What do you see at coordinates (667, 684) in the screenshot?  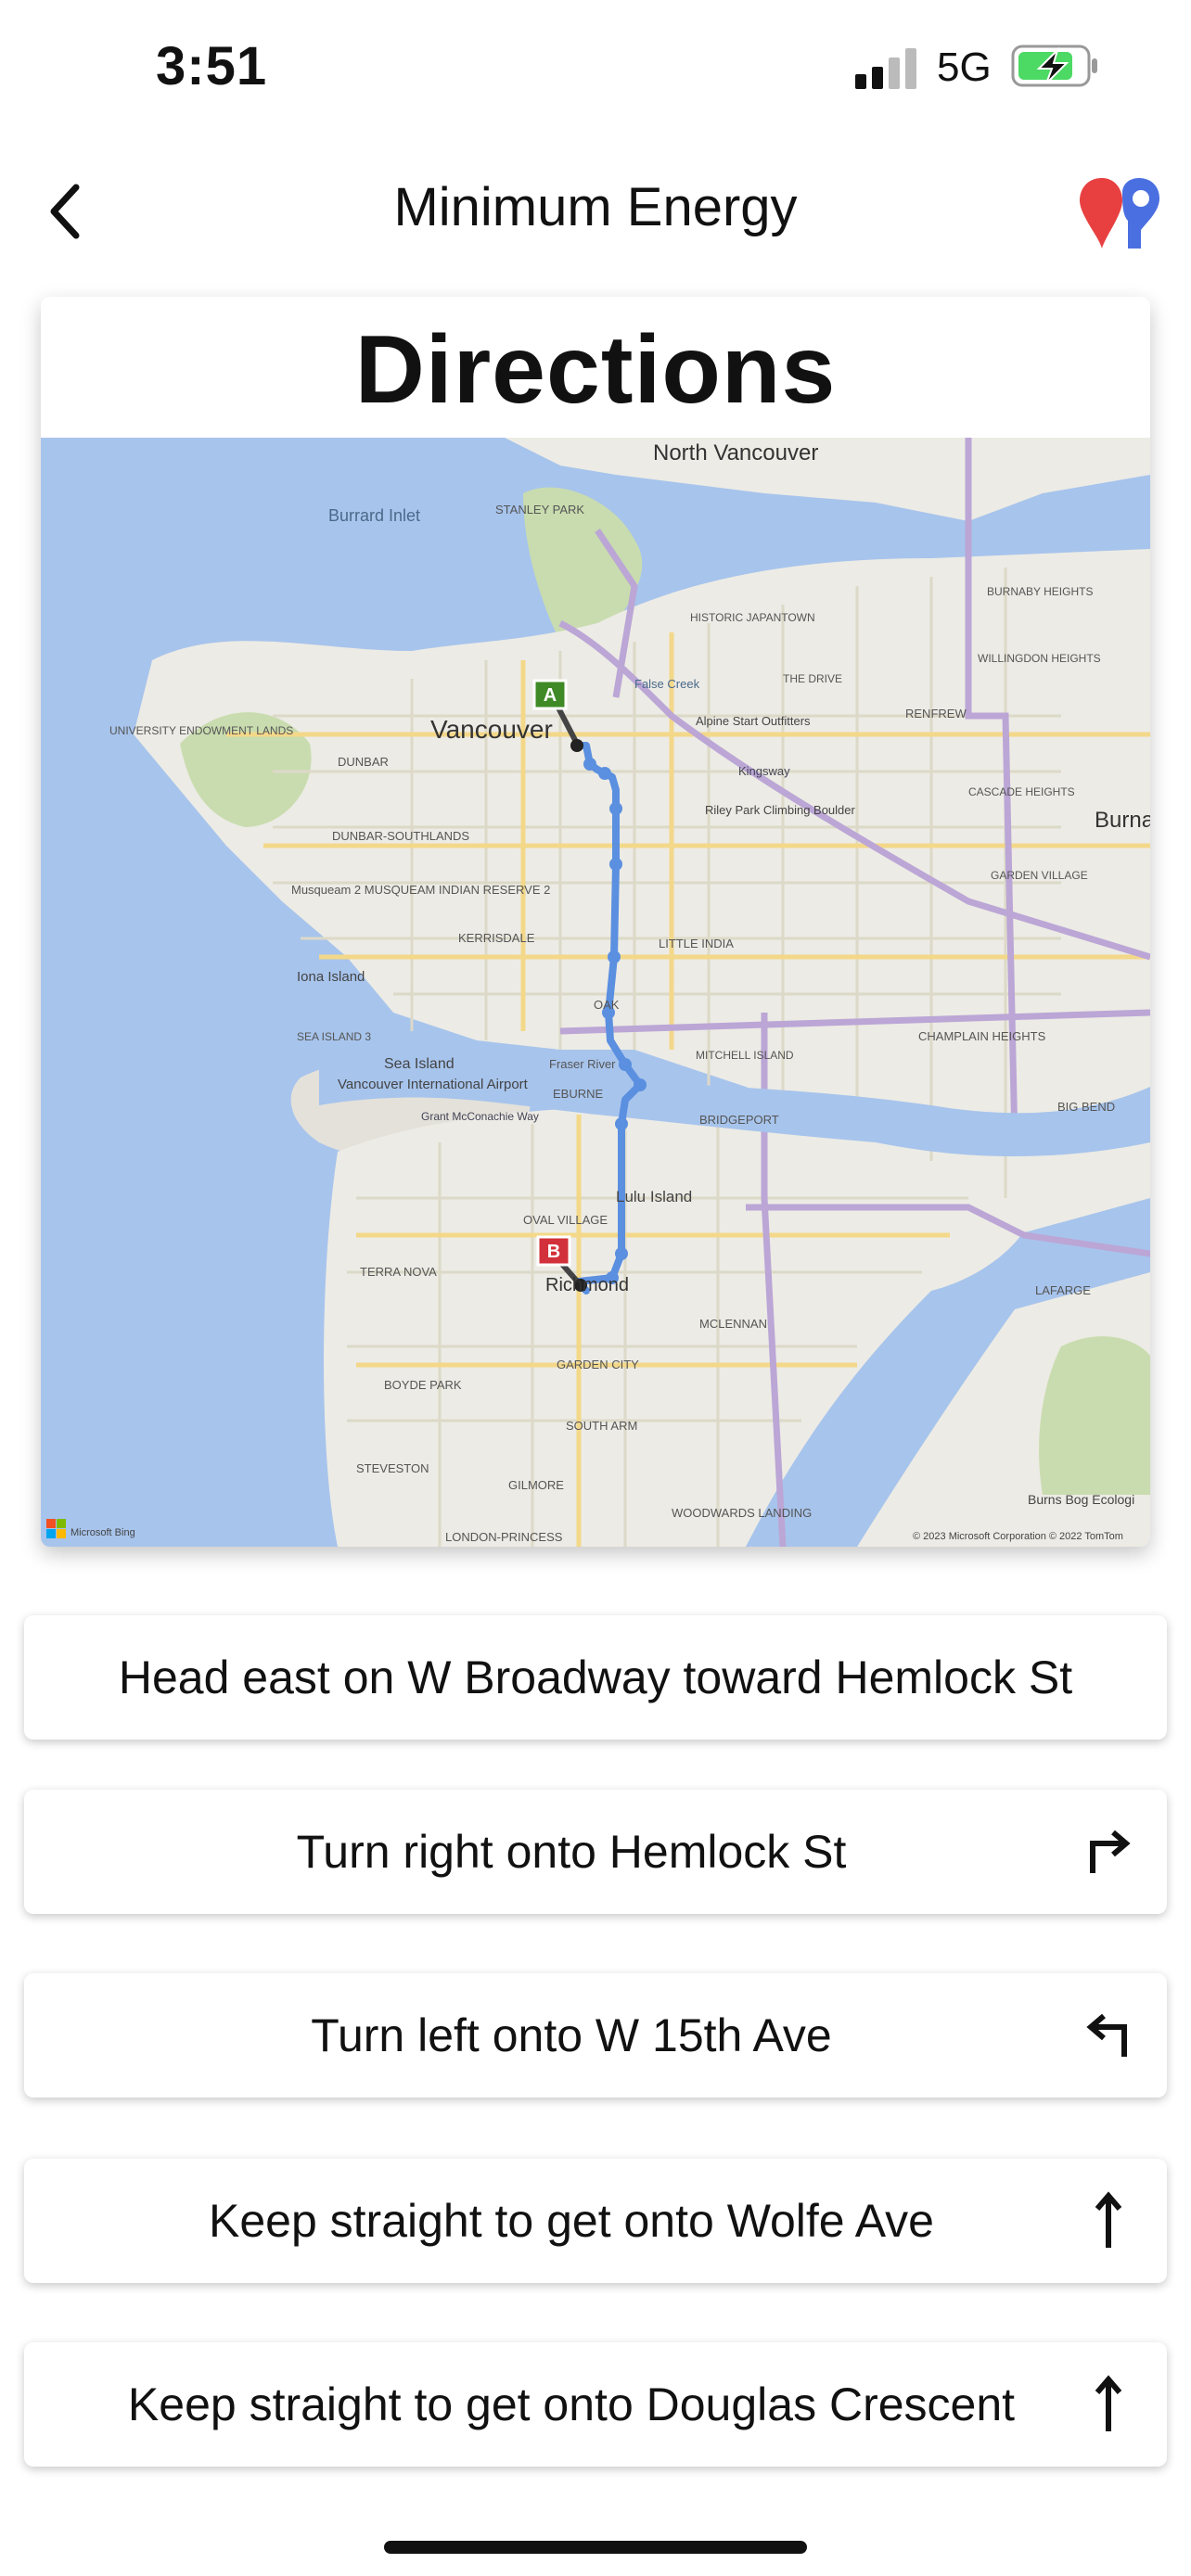 I see `svg-text: False Creek` at bounding box center [667, 684].